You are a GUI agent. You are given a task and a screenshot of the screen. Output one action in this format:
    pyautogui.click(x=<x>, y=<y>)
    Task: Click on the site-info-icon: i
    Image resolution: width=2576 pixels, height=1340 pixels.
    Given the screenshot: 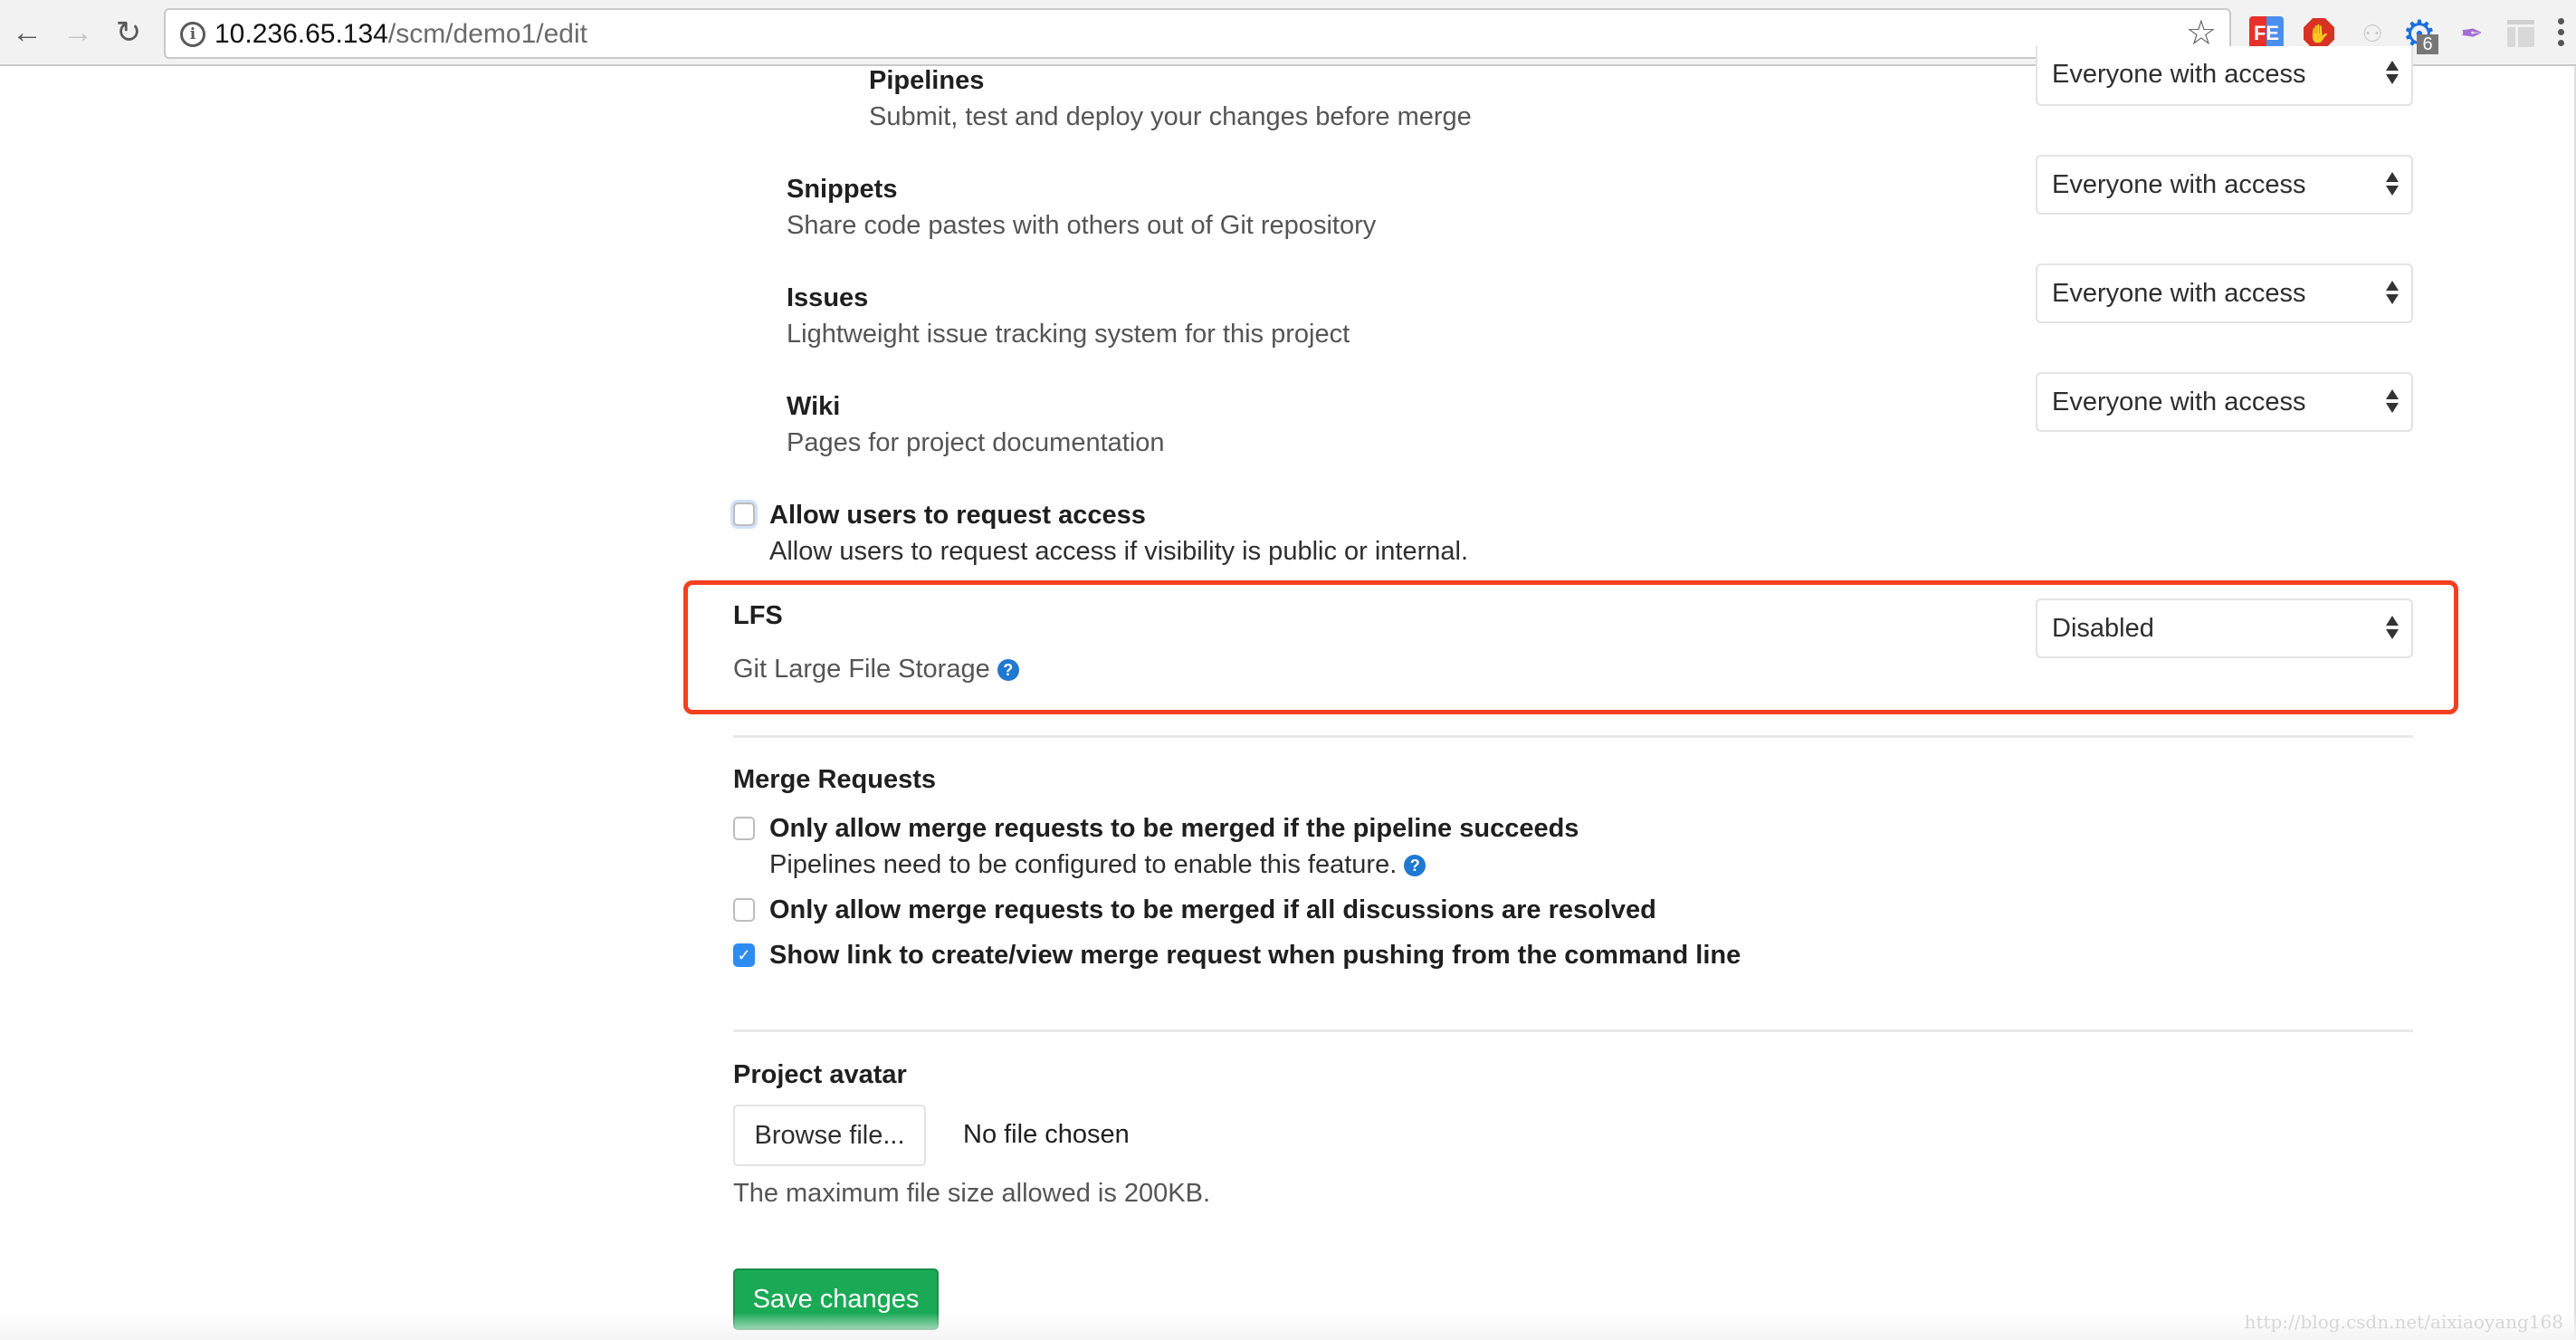 What is the action you would take?
    pyautogui.click(x=192, y=35)
    